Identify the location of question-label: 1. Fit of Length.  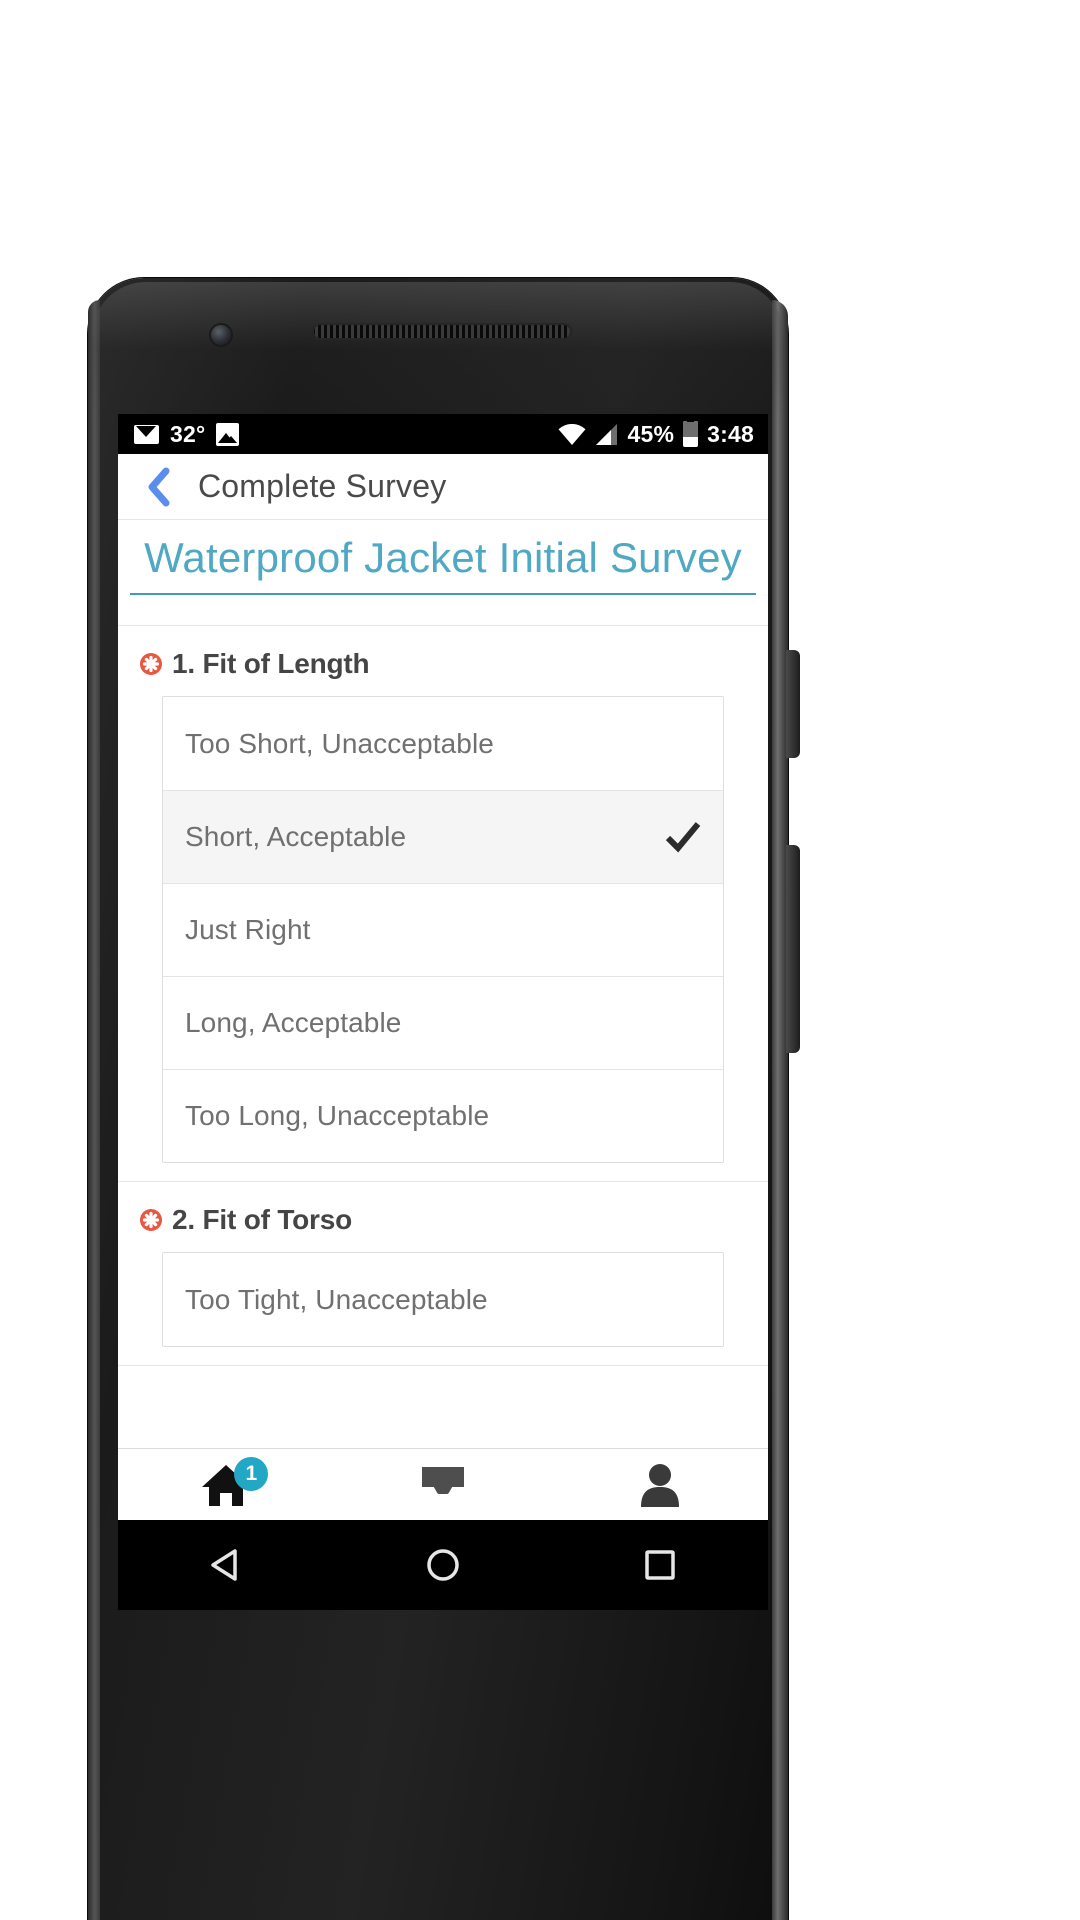
(271, 664).